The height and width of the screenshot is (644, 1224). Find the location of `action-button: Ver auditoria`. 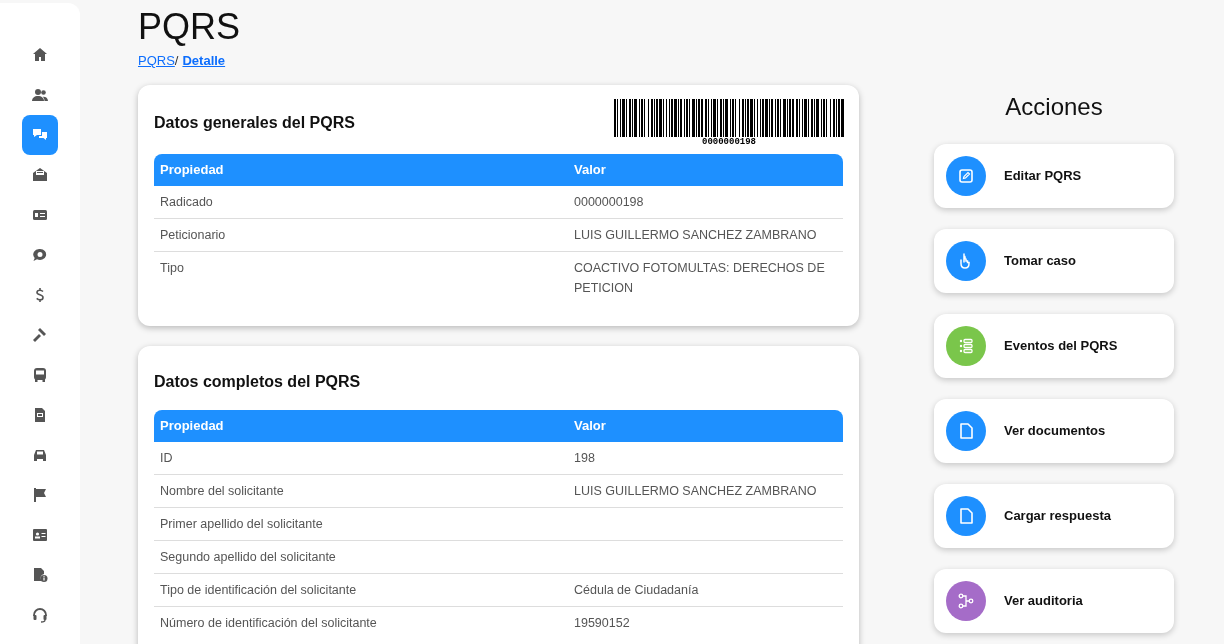

action-button: Ver auditoria is located at coordinates (1054, 601).